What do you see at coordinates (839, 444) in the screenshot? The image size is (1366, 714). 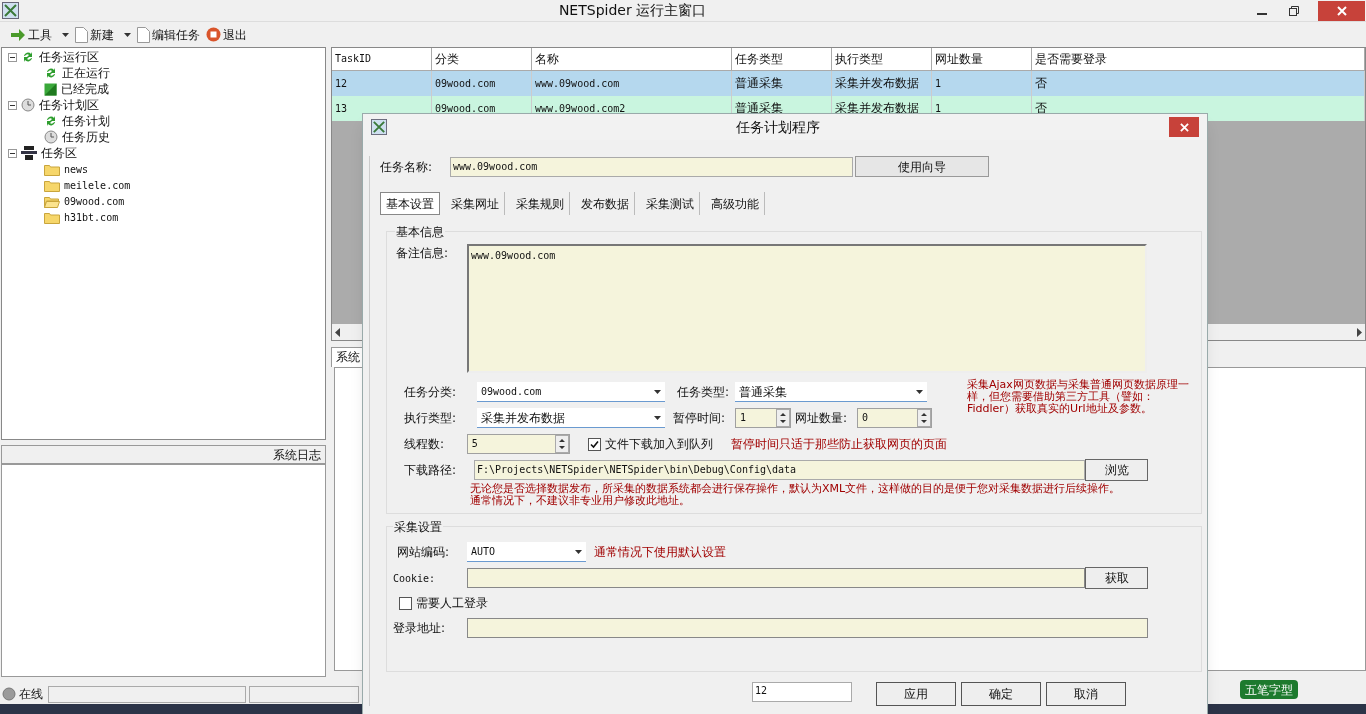 I see `hint-text: 暂停时间只适于那些防止获取网页的页面` at bounding box center [839, 444].